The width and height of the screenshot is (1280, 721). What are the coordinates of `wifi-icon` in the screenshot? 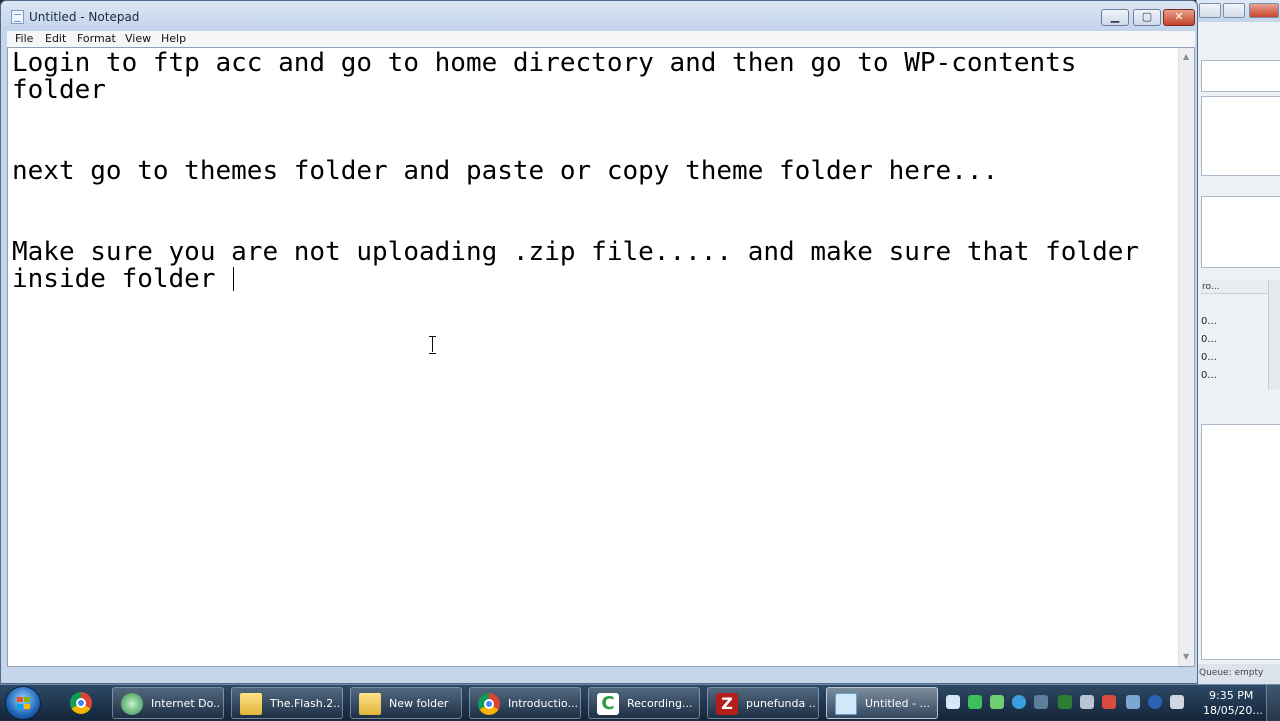 It's located at (953, 702).